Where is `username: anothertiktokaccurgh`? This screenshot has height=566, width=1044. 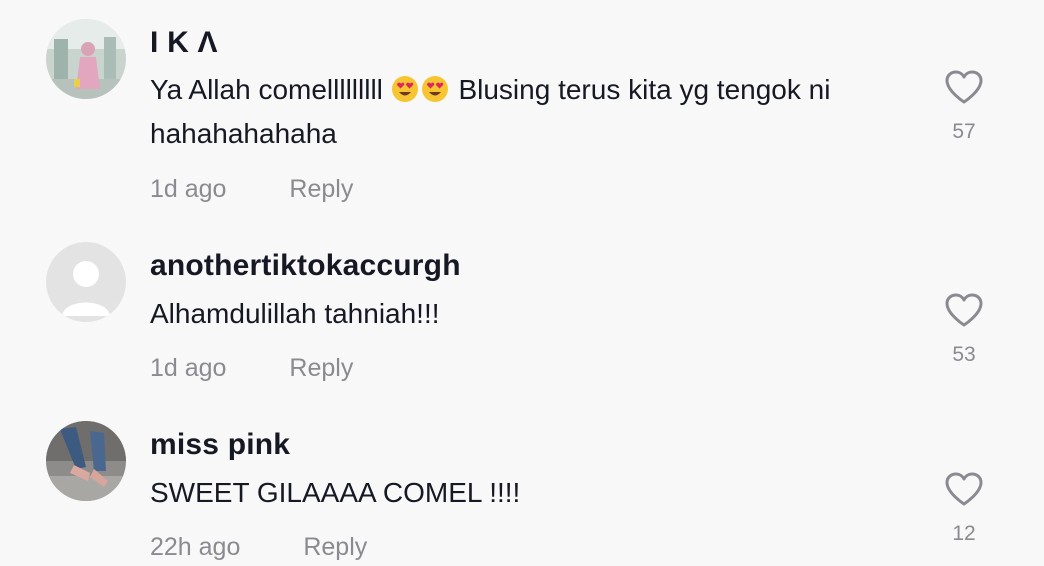
username: anothertiktokaccurgh is located at coordinates (305, 266).